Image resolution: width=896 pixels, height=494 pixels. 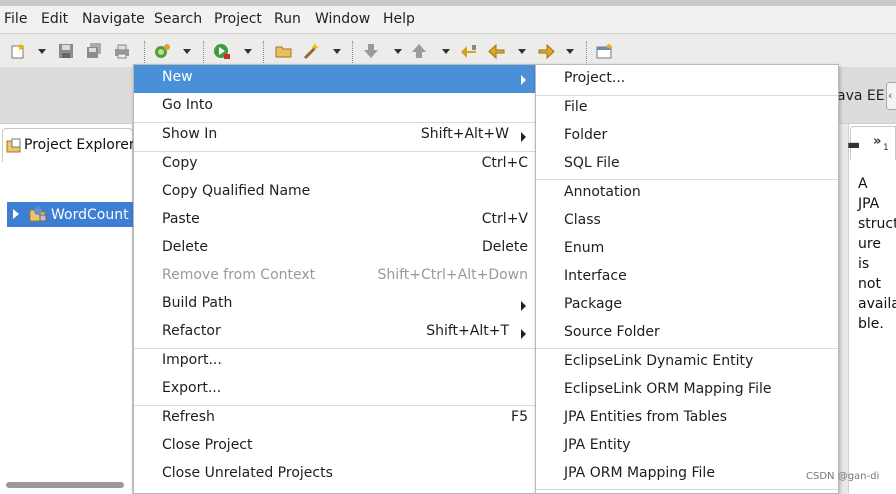 I want to click on forward-icon, so click(x=546, y=51).